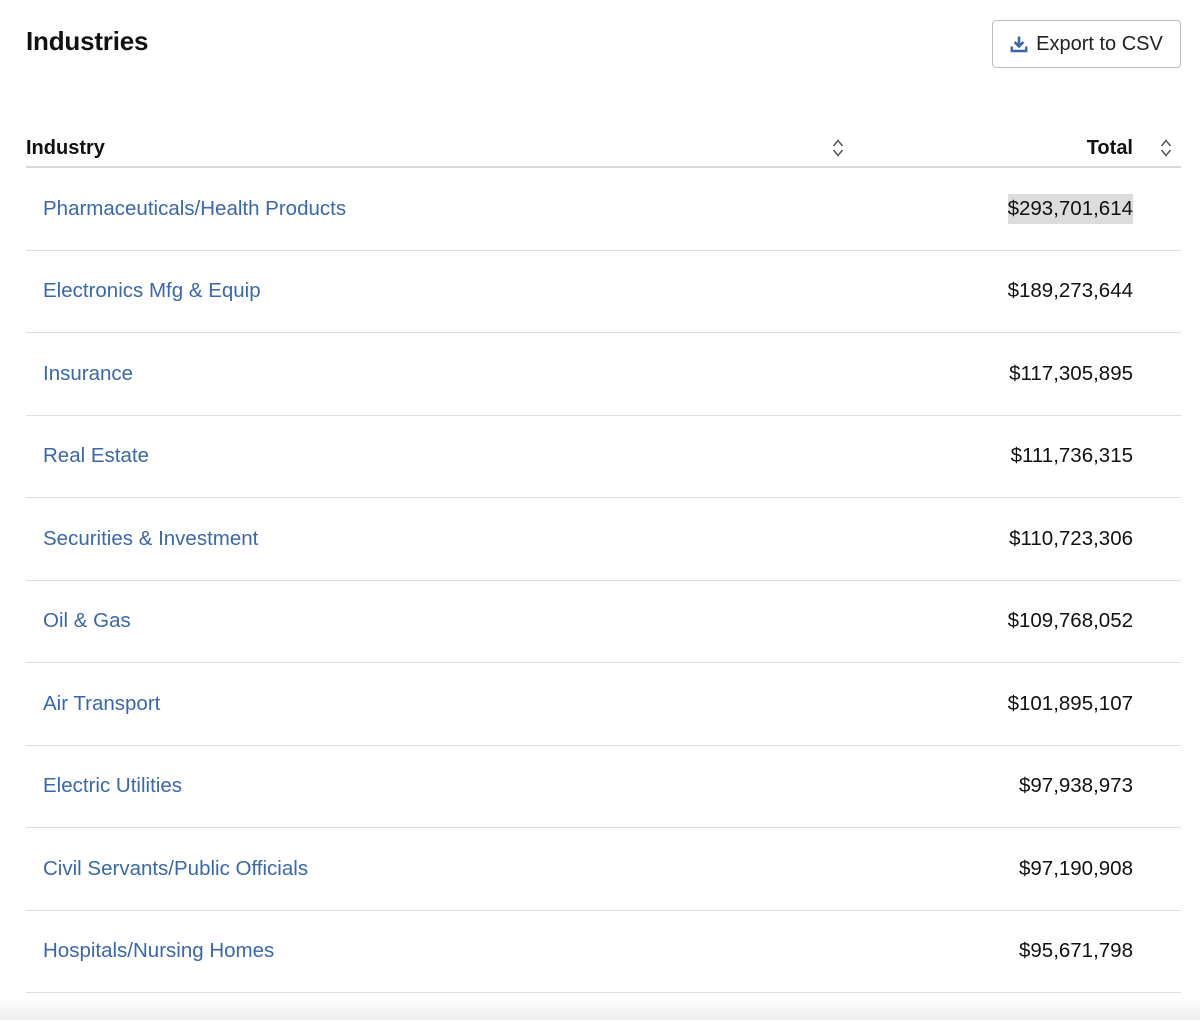  What do you see at coordinates (1075, 868) in the screenshot?
I see `total-amount: $97,190,908` at bounding box center [1075, 868].